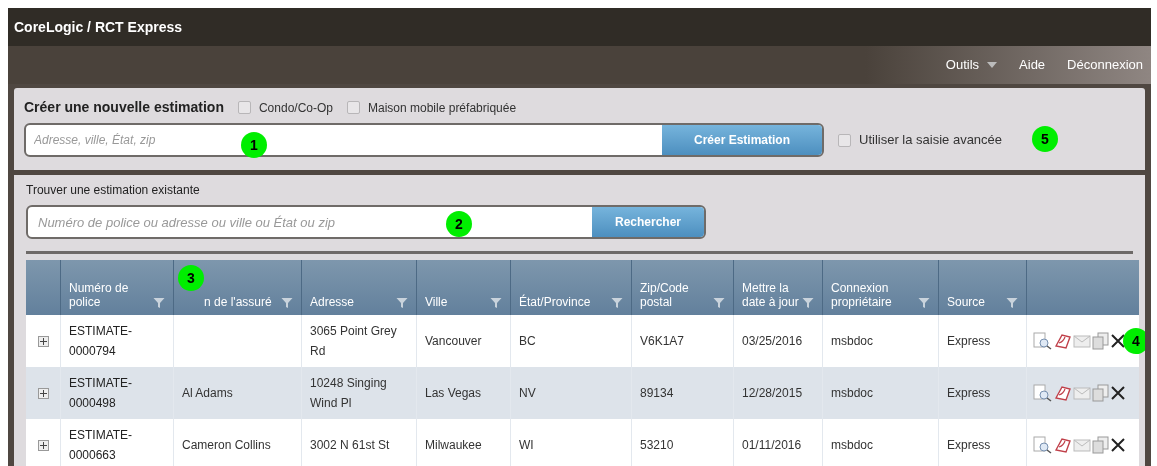  What do you see at coordinates (657, 393) in the screenshot?
I see `table-cell-text: 89134` at bounding box center [657, 393].